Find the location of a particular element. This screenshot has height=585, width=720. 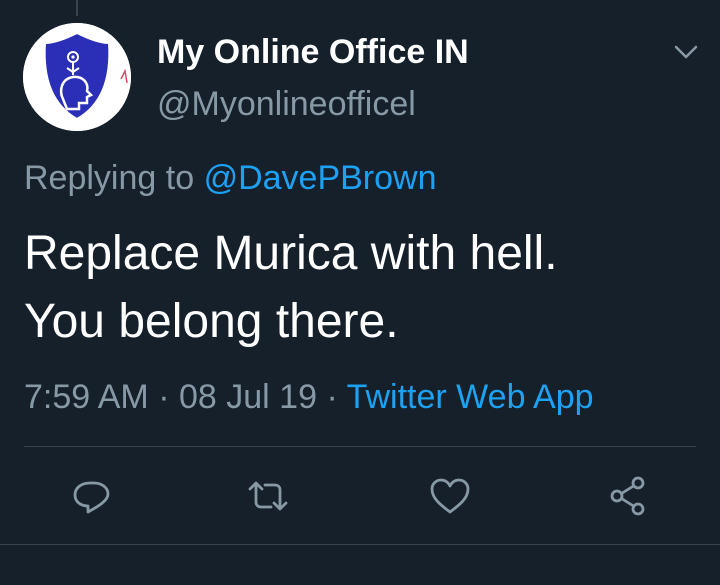

reply-button is located at coordinates (92, 496).